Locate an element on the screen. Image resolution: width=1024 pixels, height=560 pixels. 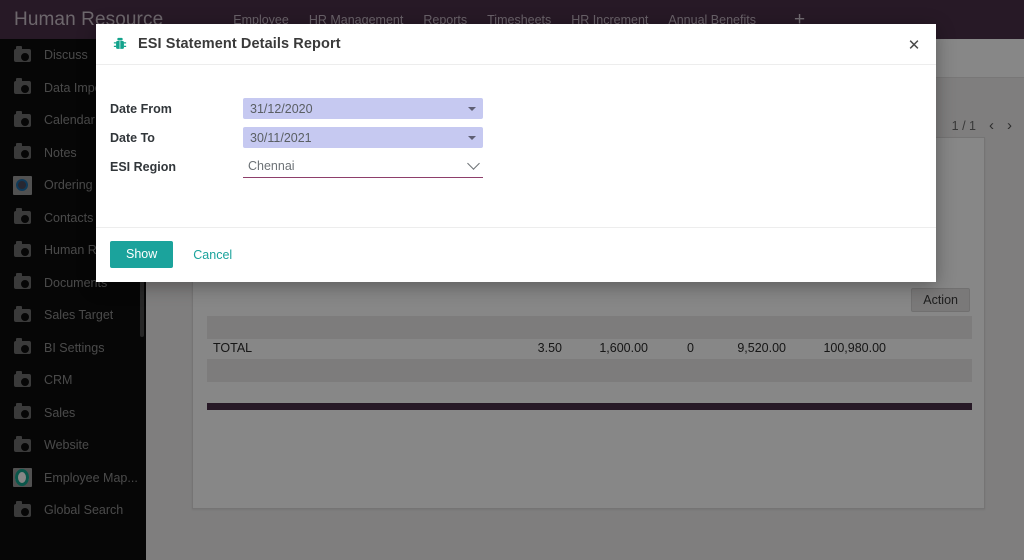
close-icon: ✕ is located at coordinates (914, 45).